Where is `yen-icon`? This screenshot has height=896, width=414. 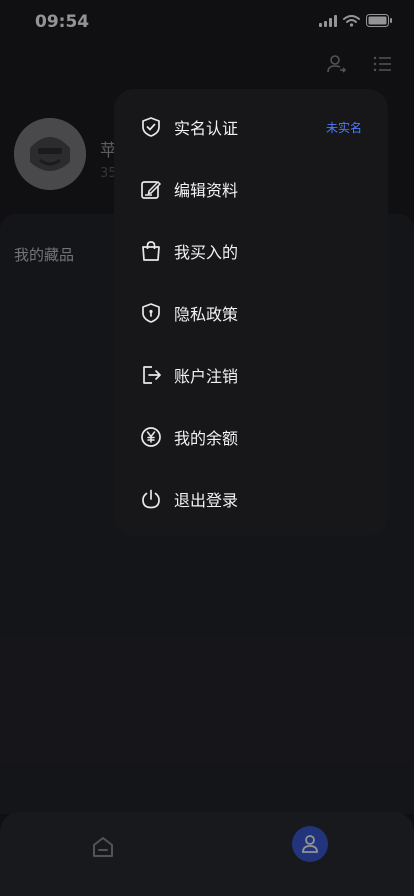 yen-icon is located at coordinates (151, 437).